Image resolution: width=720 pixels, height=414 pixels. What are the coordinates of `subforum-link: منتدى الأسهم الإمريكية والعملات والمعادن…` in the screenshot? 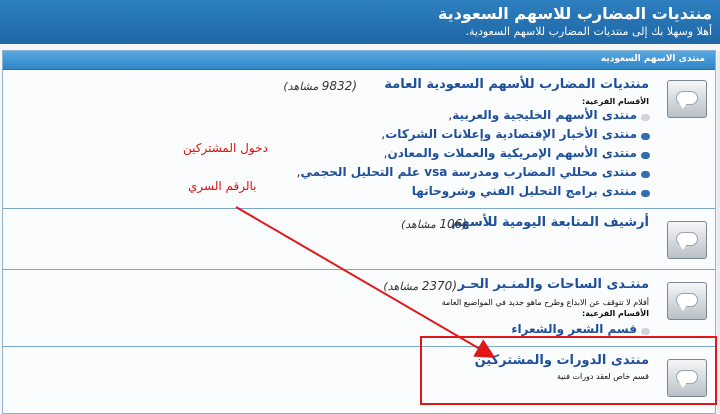 It's located at (517, 153).